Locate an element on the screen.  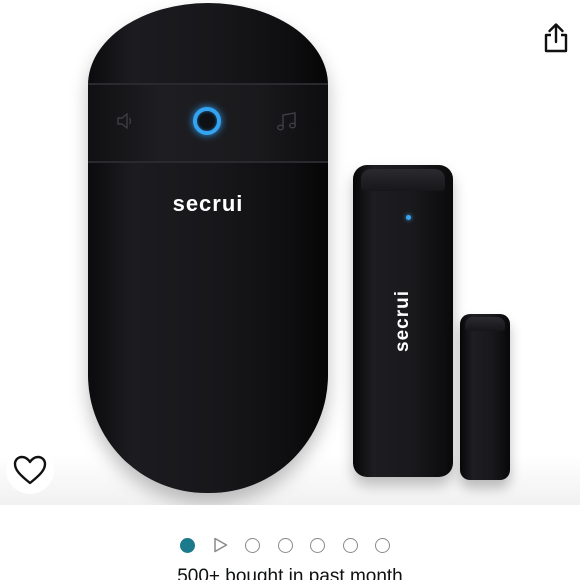
heart-icon is located at coordinates (30, 470).